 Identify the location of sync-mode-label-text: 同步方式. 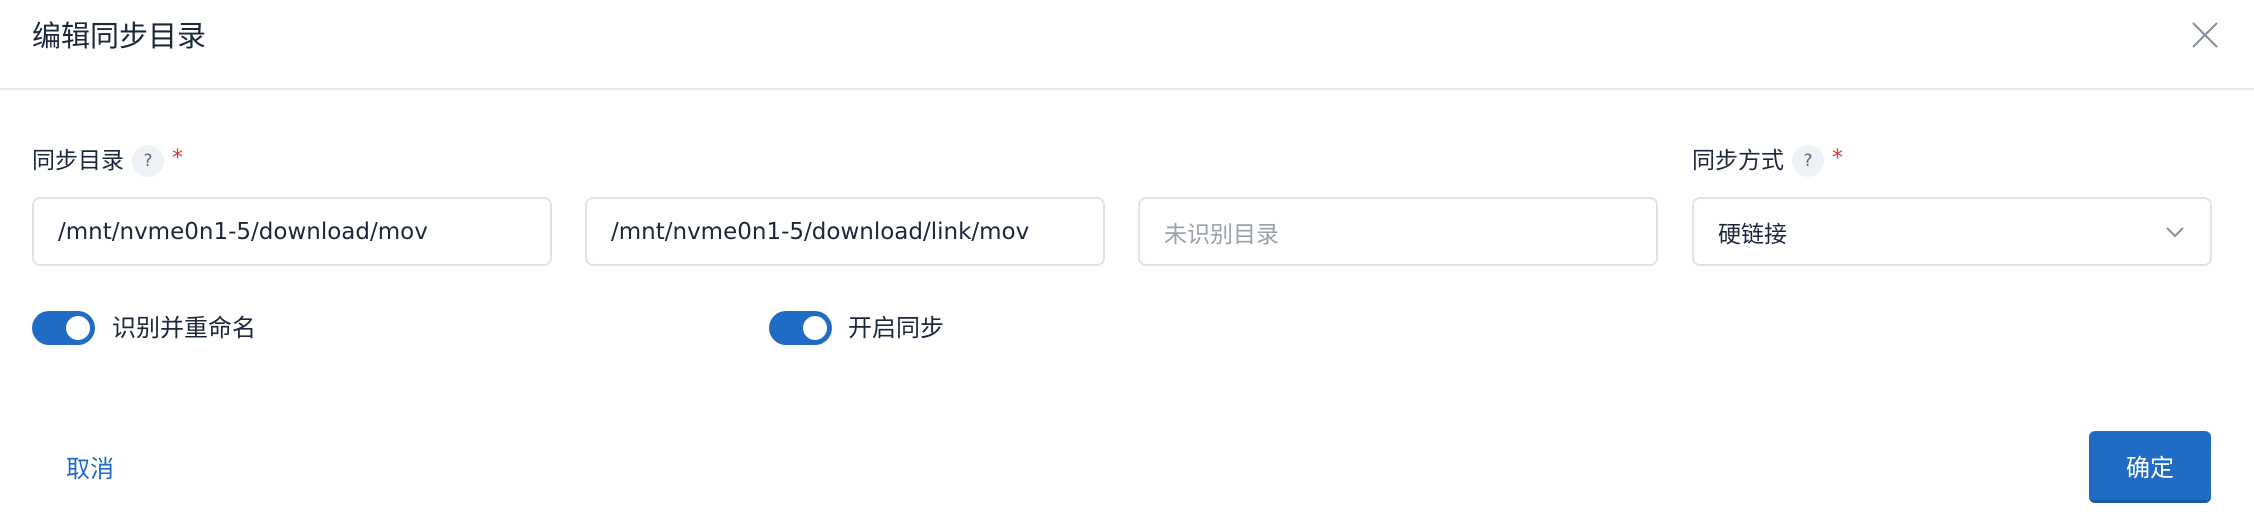
(1738, 161).